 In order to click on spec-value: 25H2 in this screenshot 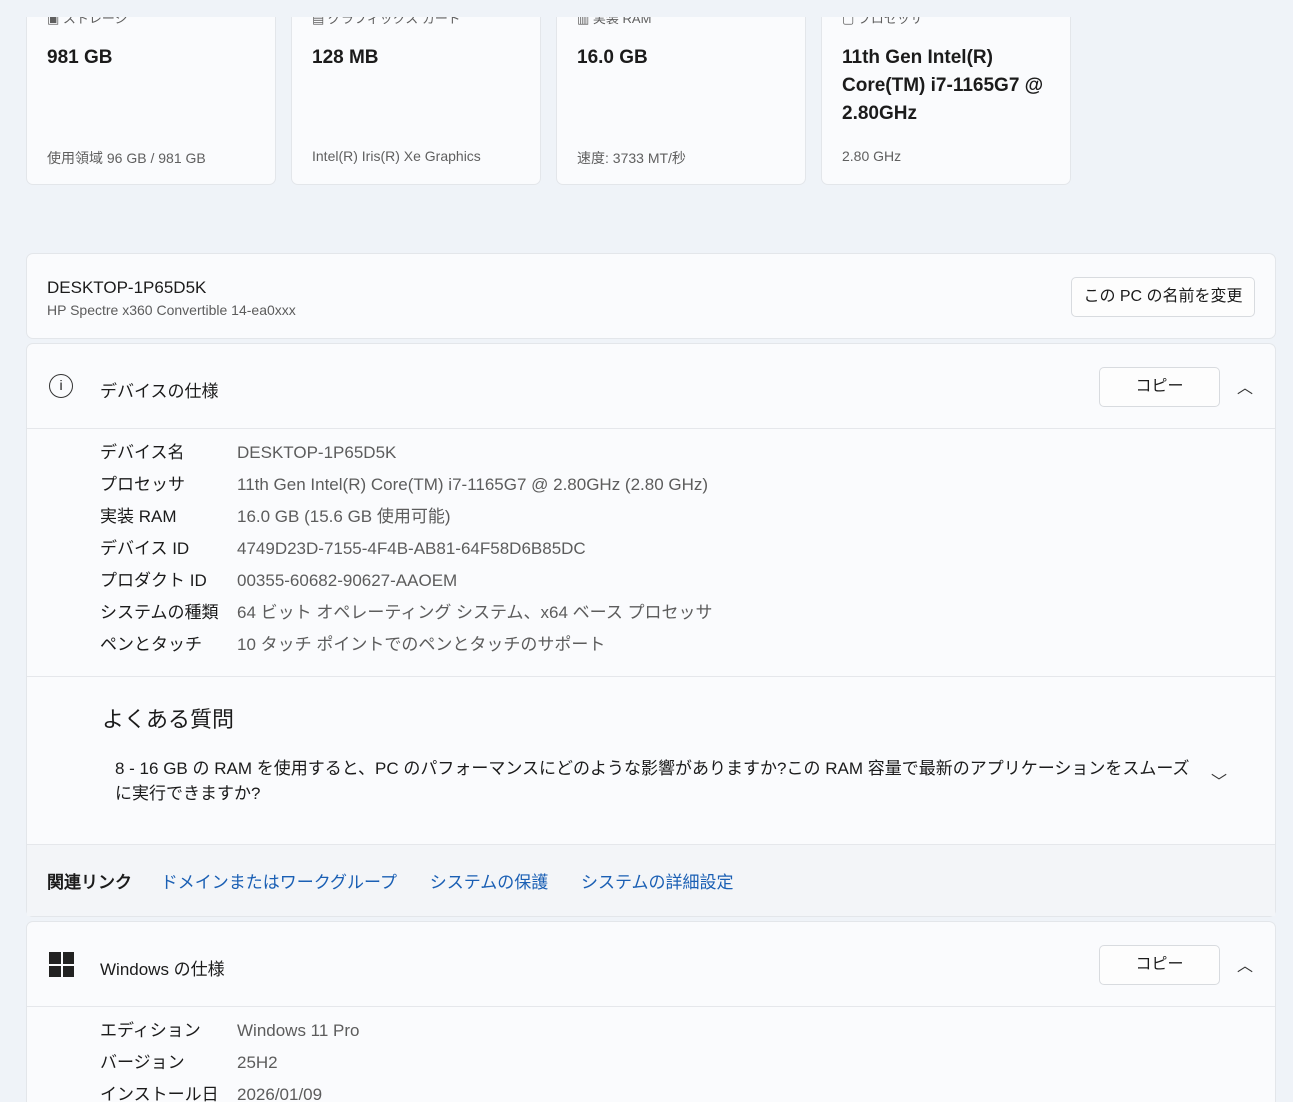, I will do `click(257, 1062)`.